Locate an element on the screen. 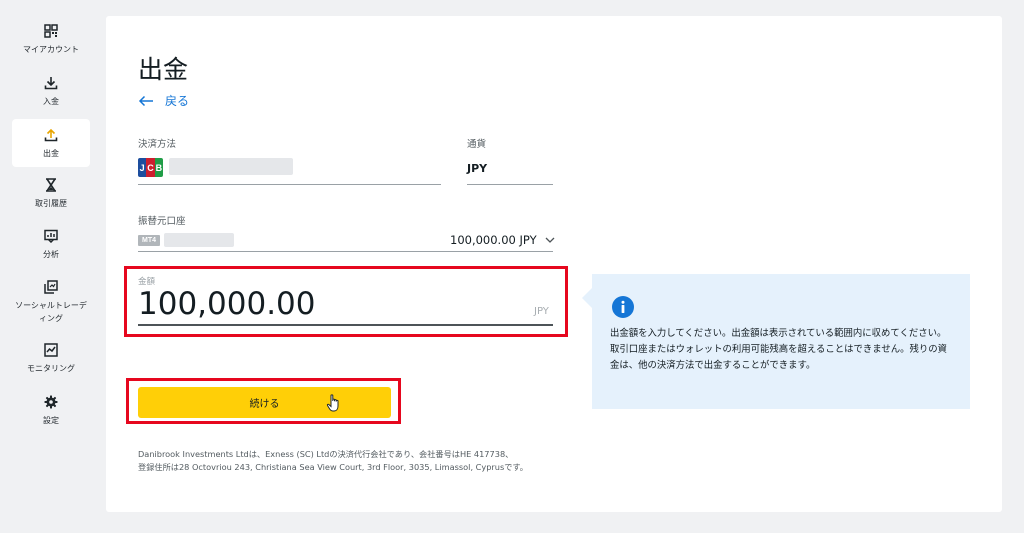 This screenshot has height=533, width=1024. my-account-icon is located at coordinates (51, 31).